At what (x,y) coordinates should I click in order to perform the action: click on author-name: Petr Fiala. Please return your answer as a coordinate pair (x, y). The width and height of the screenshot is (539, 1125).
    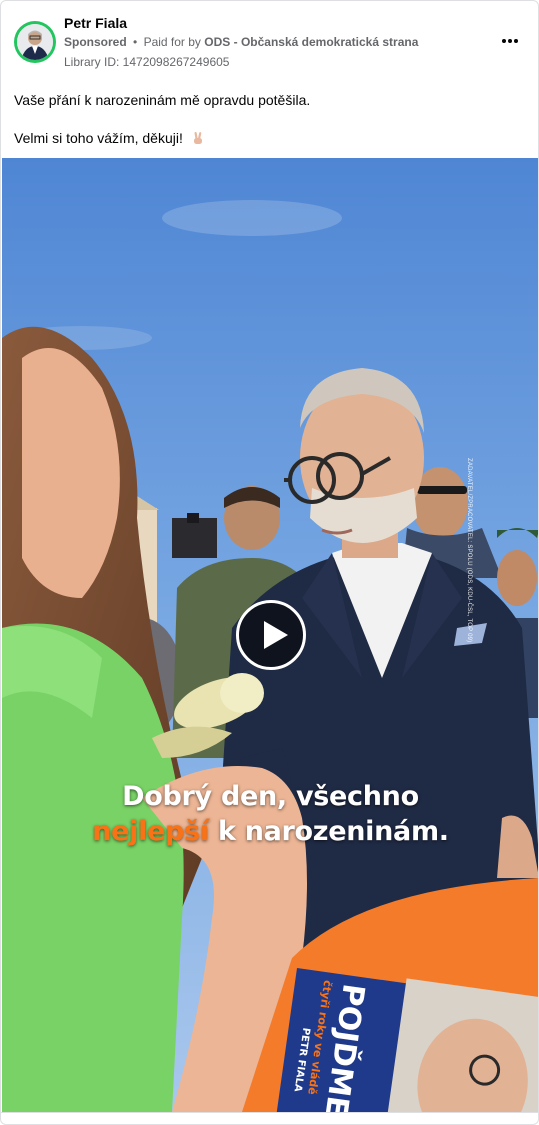
    Looking at the image, I should click on (95, 23).